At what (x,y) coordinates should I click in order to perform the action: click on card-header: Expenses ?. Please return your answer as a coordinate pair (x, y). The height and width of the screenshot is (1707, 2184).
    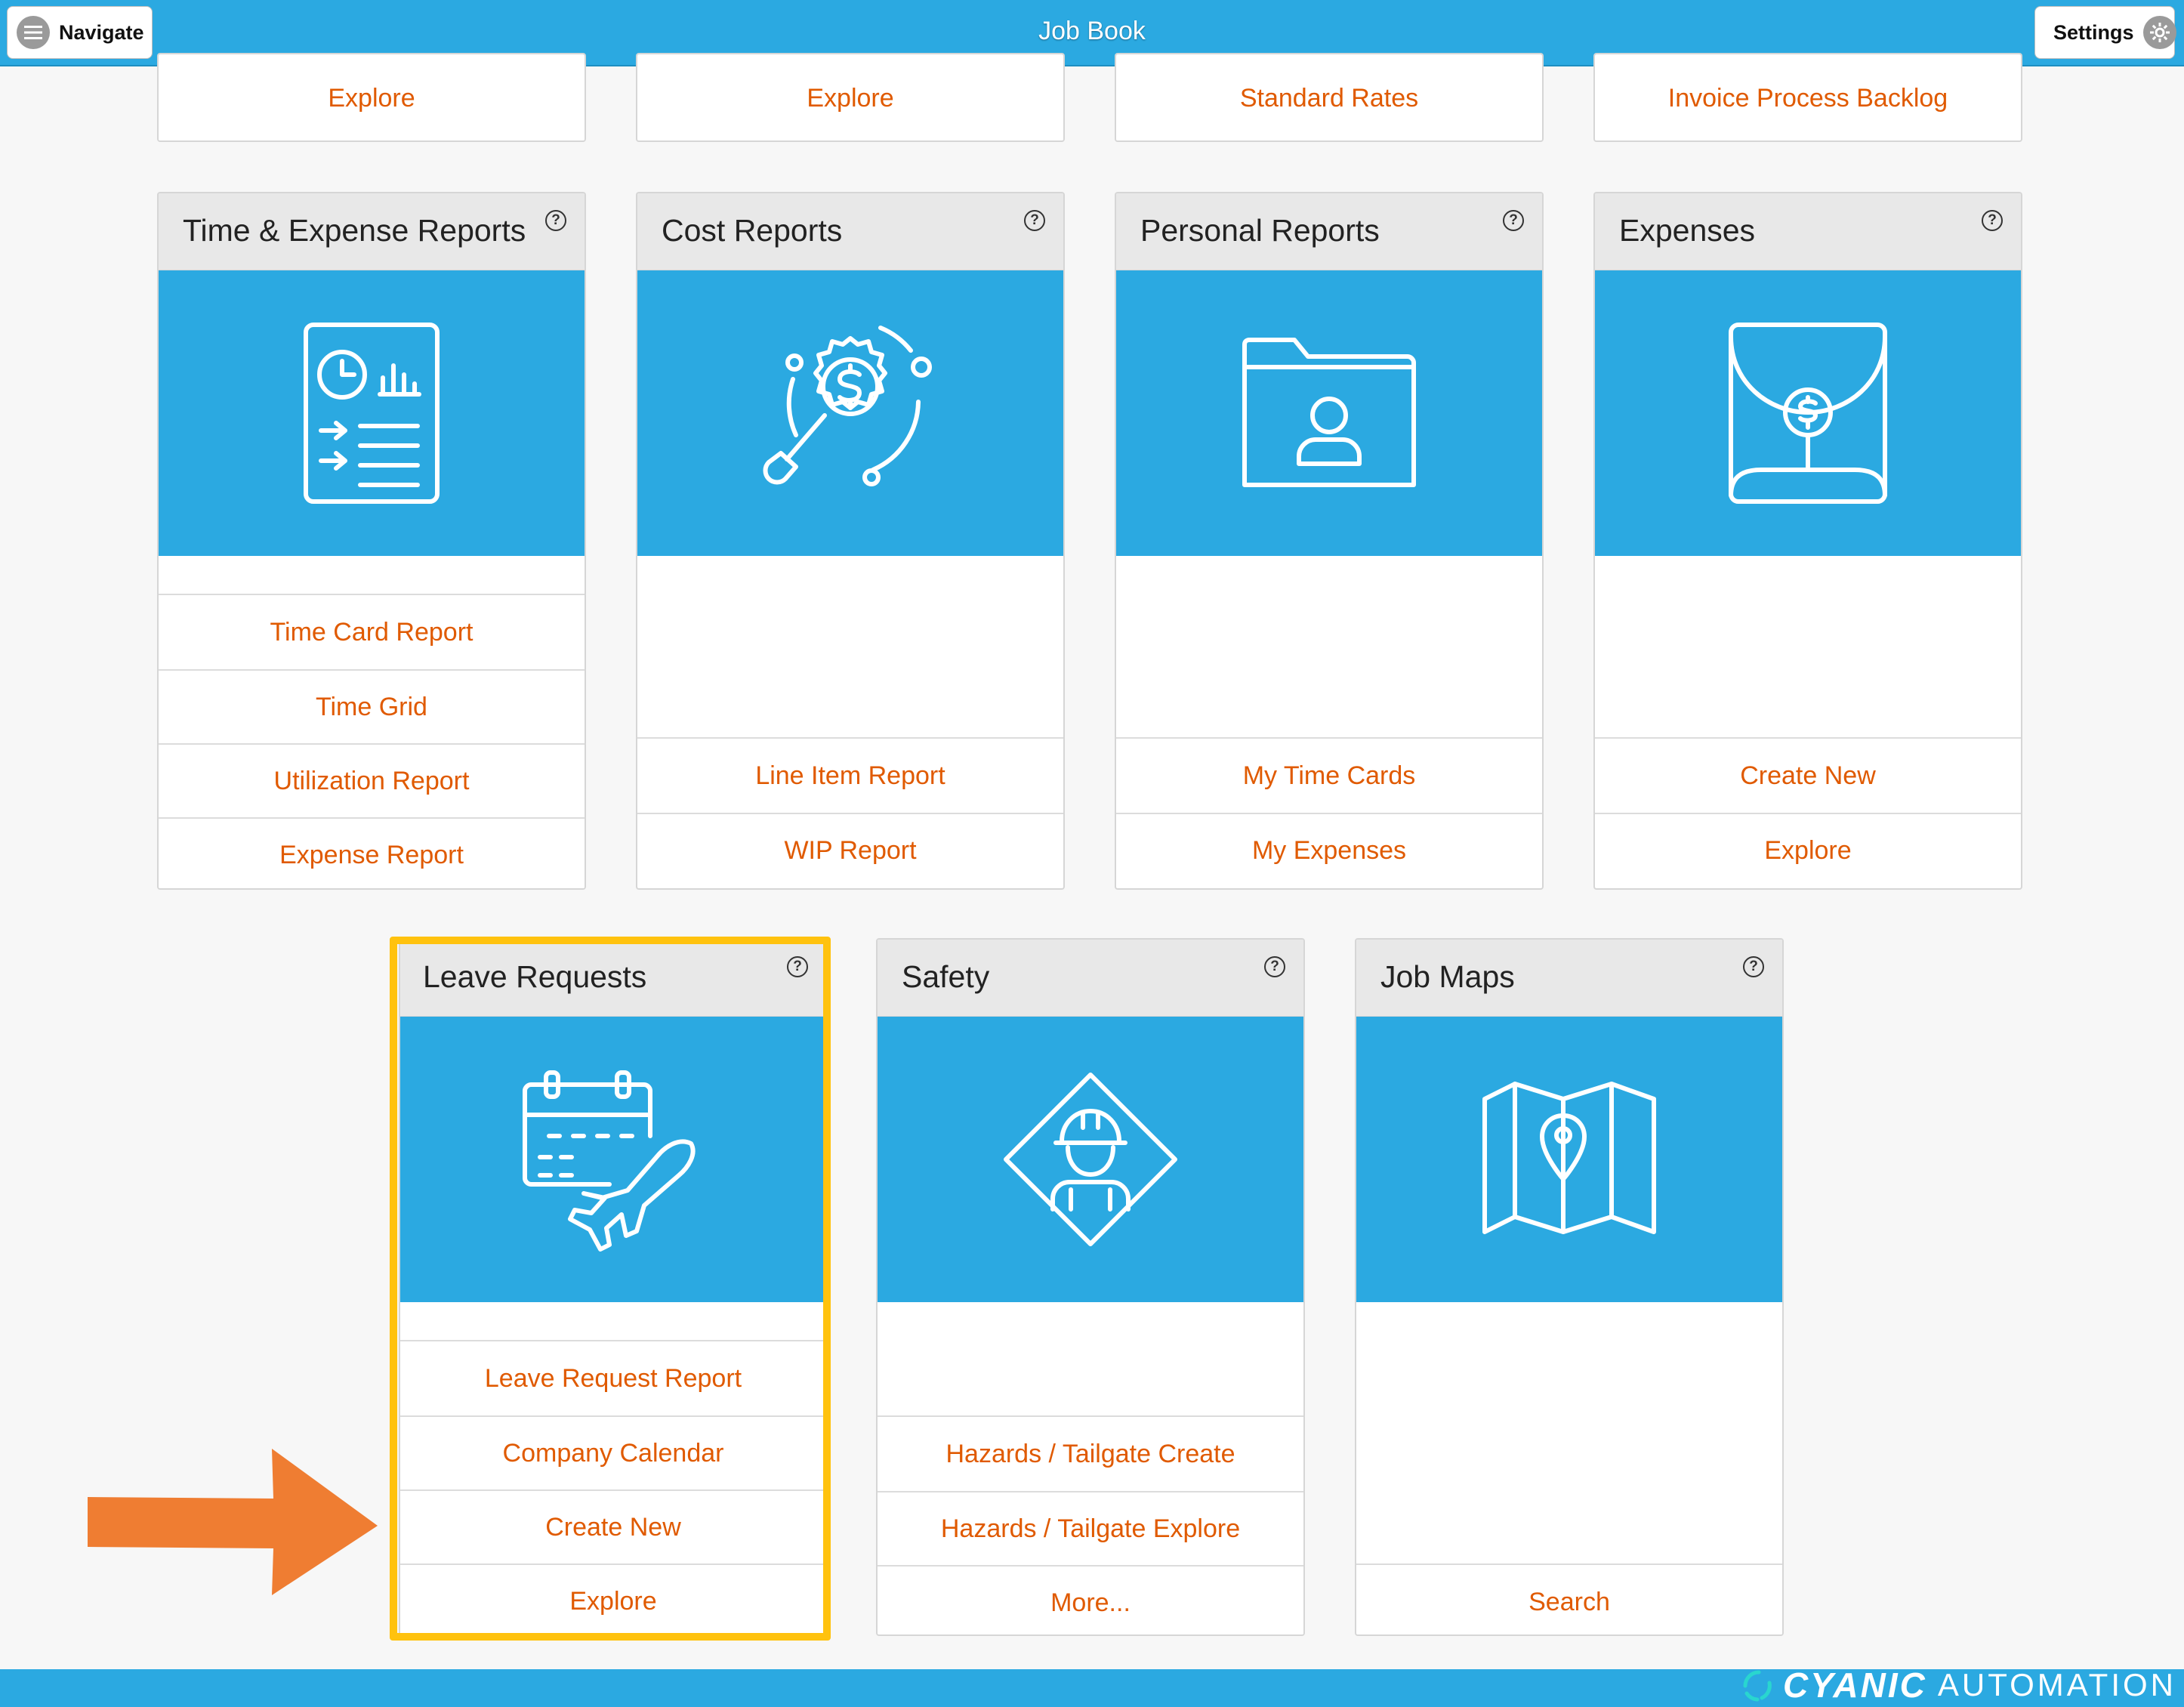
    Looking at the image, I should click on (1808, 231).